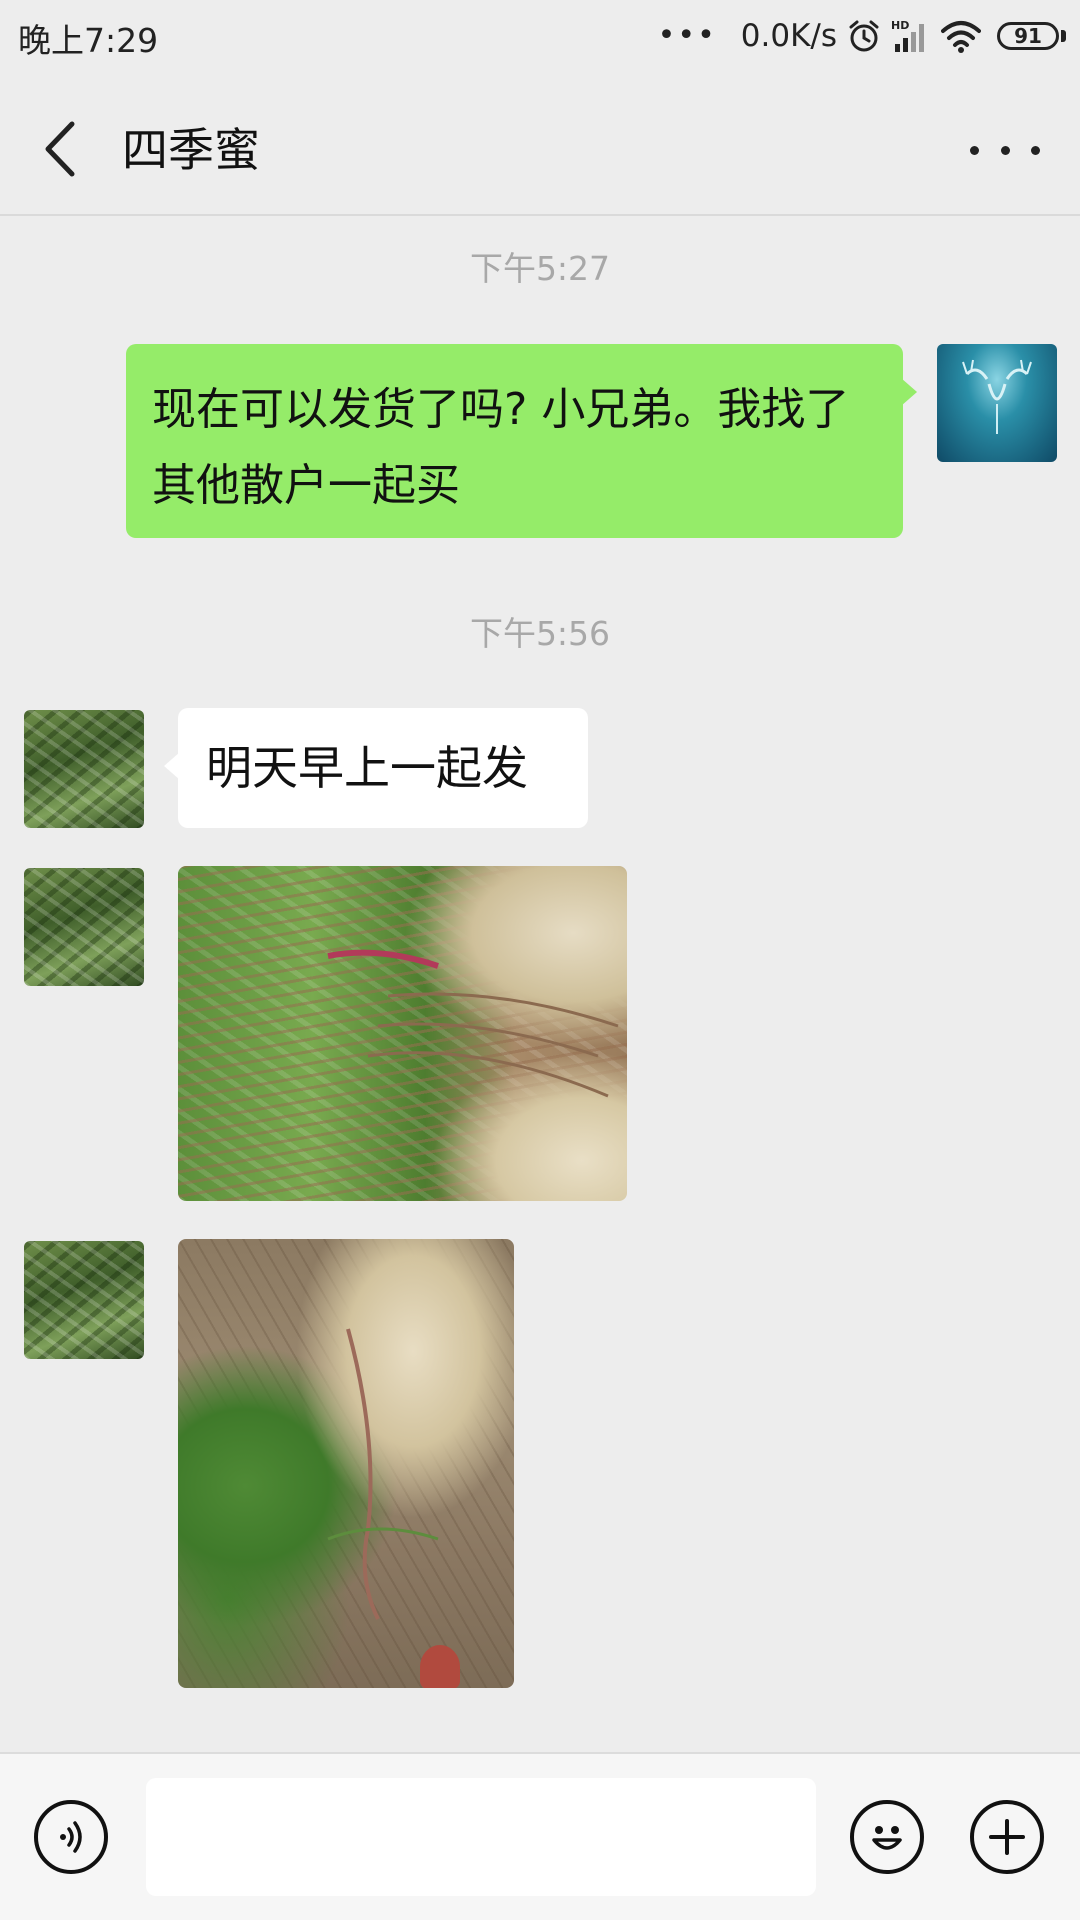 This screenshot has width=1080, height=1920. What do you see at coordinates (88, 40) in the screenshot?
I see `status-time: 晚上7:29` at bounding box center [88, 40].